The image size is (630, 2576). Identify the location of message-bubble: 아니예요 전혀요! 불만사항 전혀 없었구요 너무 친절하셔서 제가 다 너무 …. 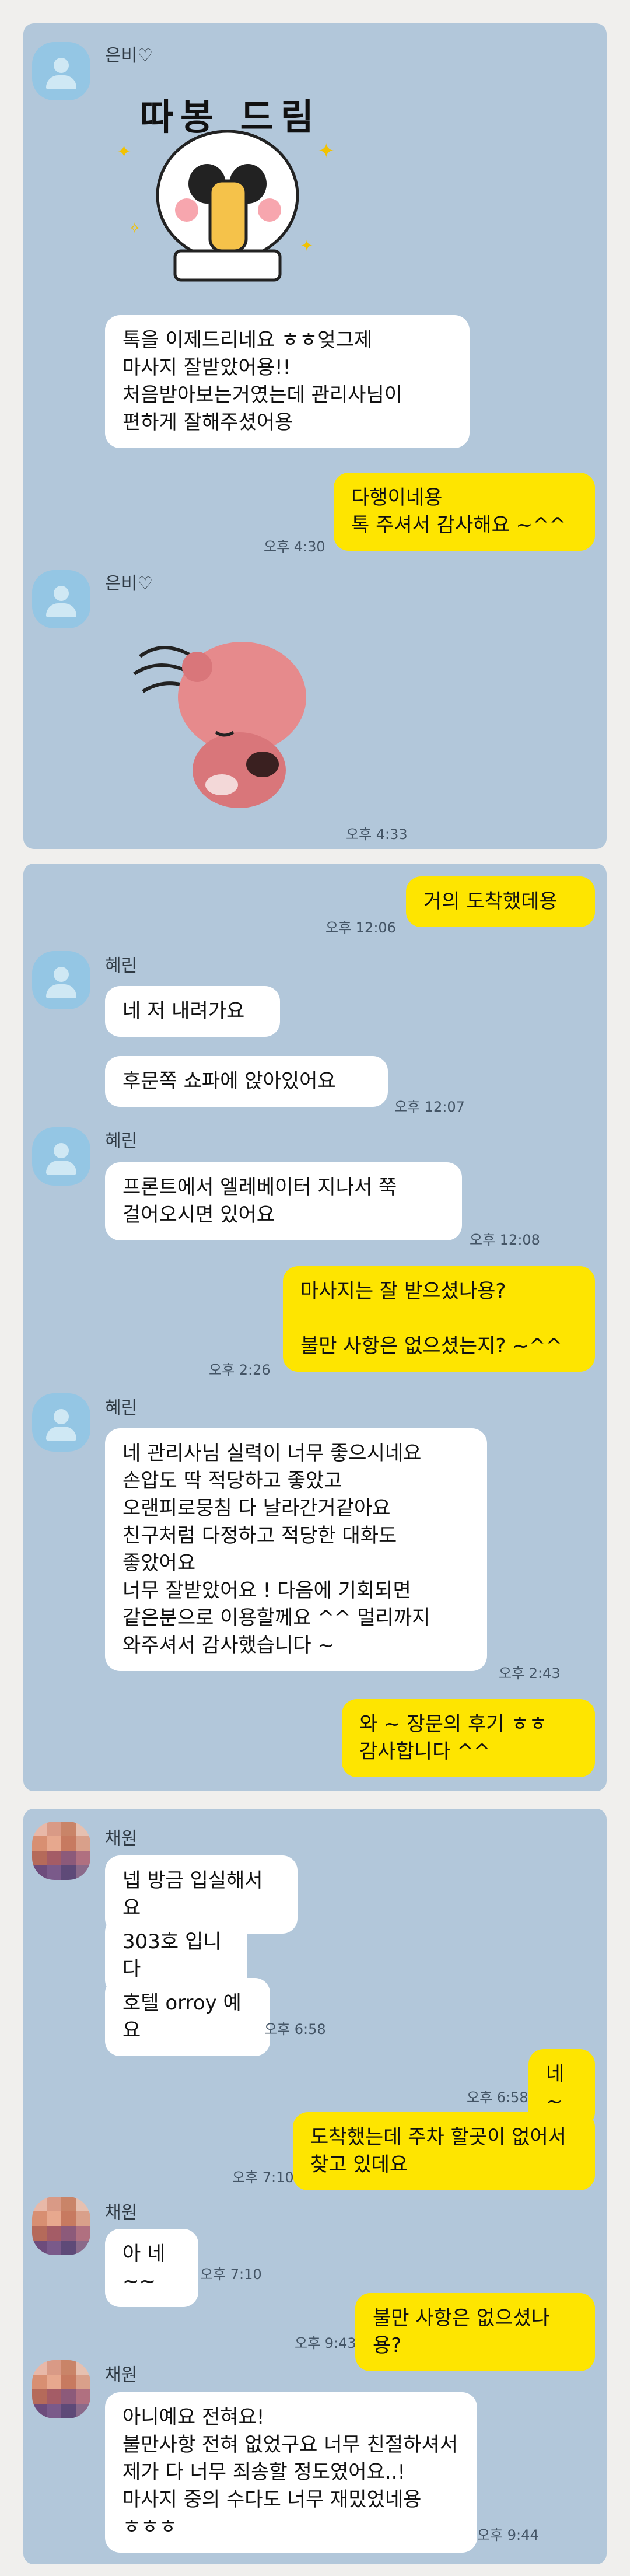
(291, 2472).